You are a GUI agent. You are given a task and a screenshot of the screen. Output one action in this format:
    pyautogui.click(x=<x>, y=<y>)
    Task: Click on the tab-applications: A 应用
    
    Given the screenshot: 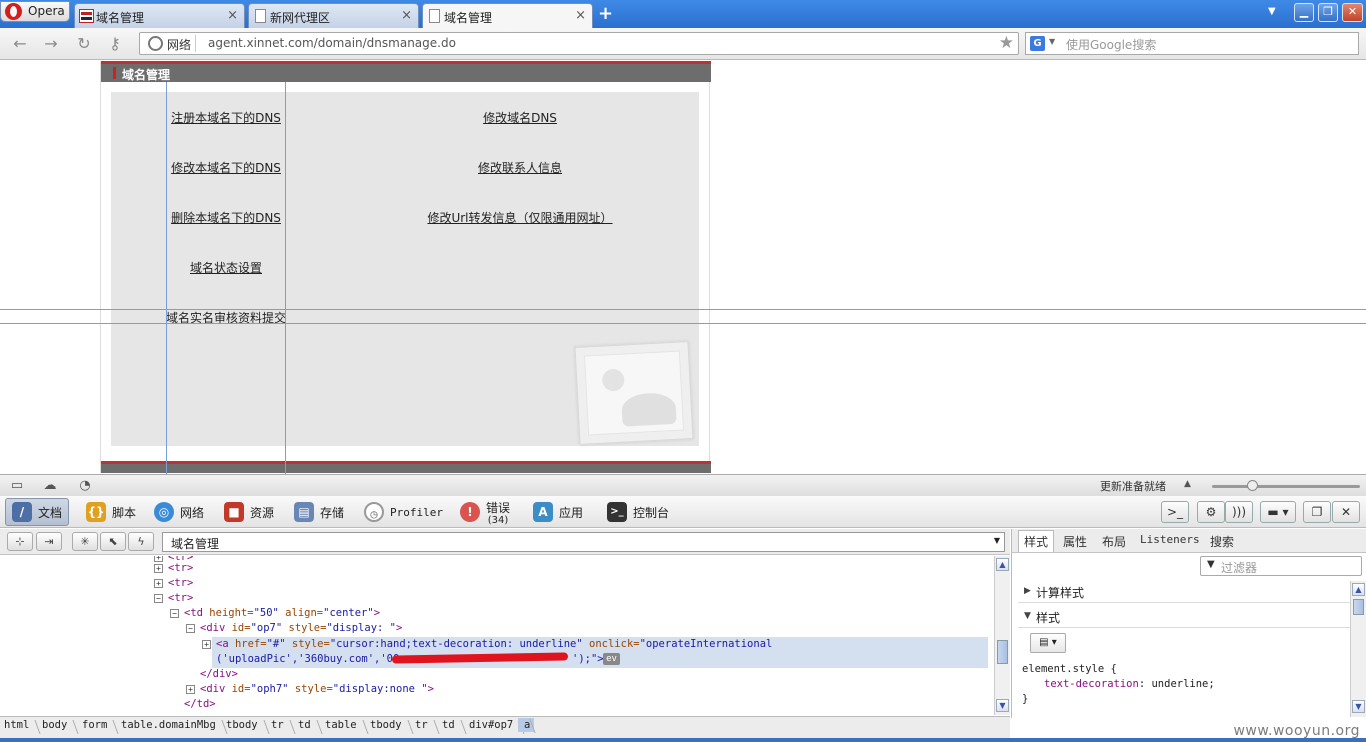 What is the action you would take?
    pyautogui.click(x=558, y=512)
    